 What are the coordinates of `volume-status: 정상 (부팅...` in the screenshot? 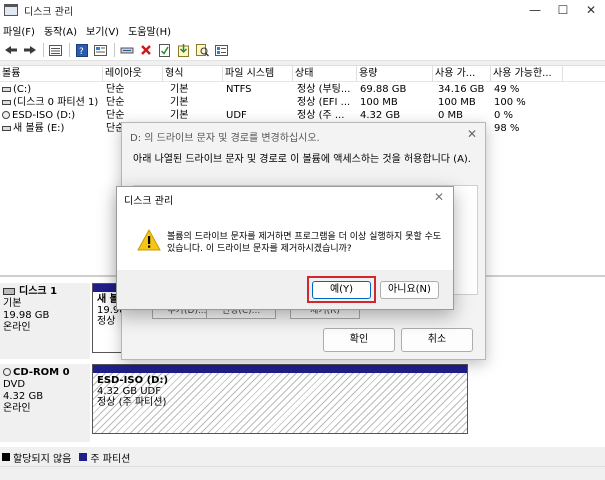 It's located at (324, 89).